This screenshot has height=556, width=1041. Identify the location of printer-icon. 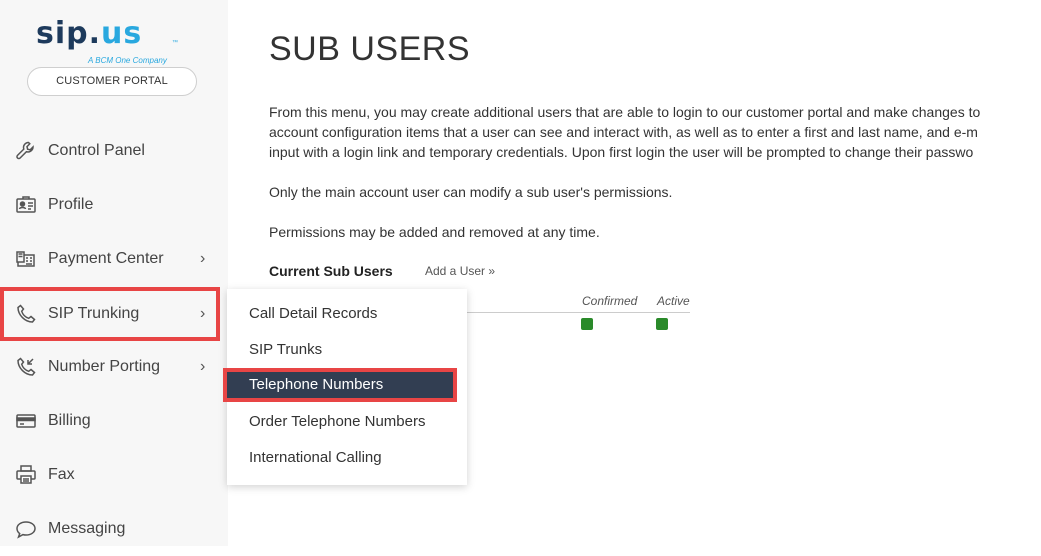
(26, 475).